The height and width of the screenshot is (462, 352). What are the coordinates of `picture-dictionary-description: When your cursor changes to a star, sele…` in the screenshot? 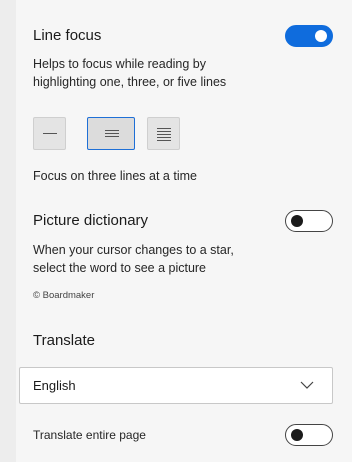 It's located at (163, 259).